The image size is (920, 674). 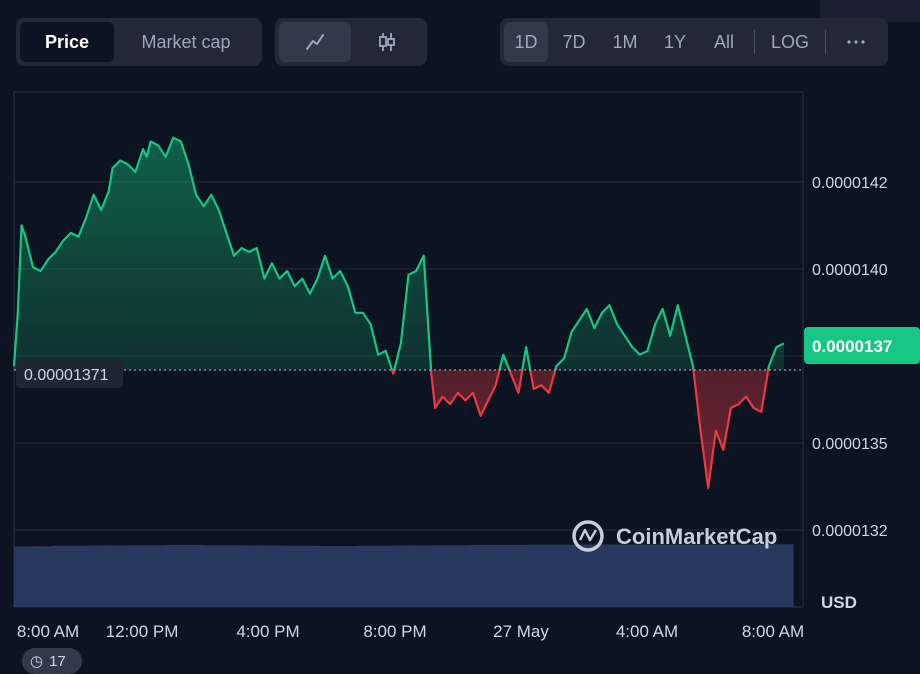 What do you see at coordinates (850, 270) in the screenshot?
I see `y-tick-label: 0.0000140` at bounding box center [850, 270].